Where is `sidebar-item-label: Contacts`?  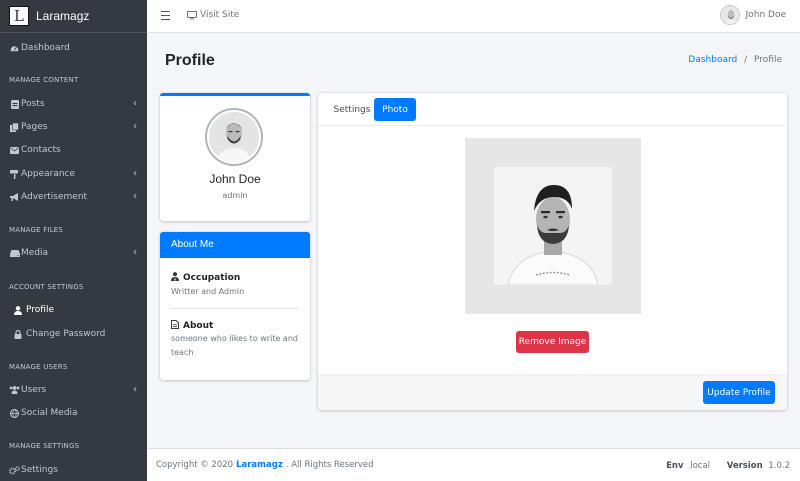
sidebar-item-label: Contacts is located at coordinates (41, 150).